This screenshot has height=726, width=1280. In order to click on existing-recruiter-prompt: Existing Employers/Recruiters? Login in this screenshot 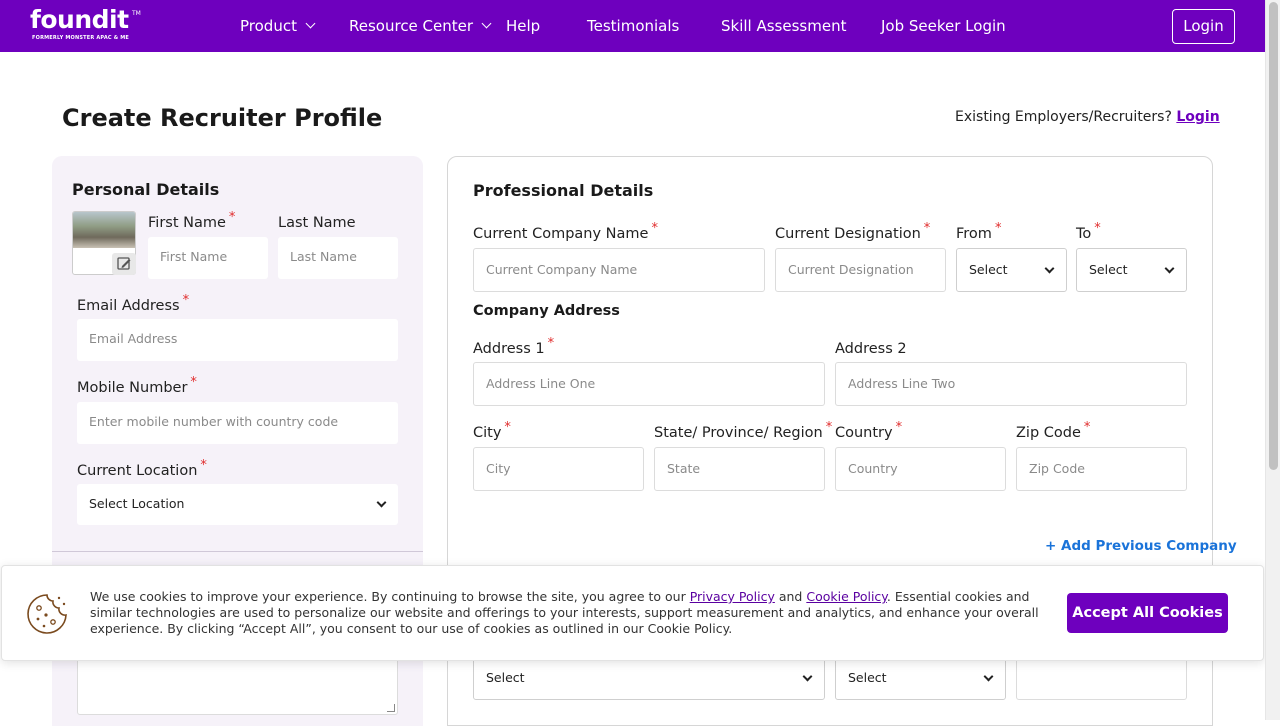, I will do `click(1087, 117)`.